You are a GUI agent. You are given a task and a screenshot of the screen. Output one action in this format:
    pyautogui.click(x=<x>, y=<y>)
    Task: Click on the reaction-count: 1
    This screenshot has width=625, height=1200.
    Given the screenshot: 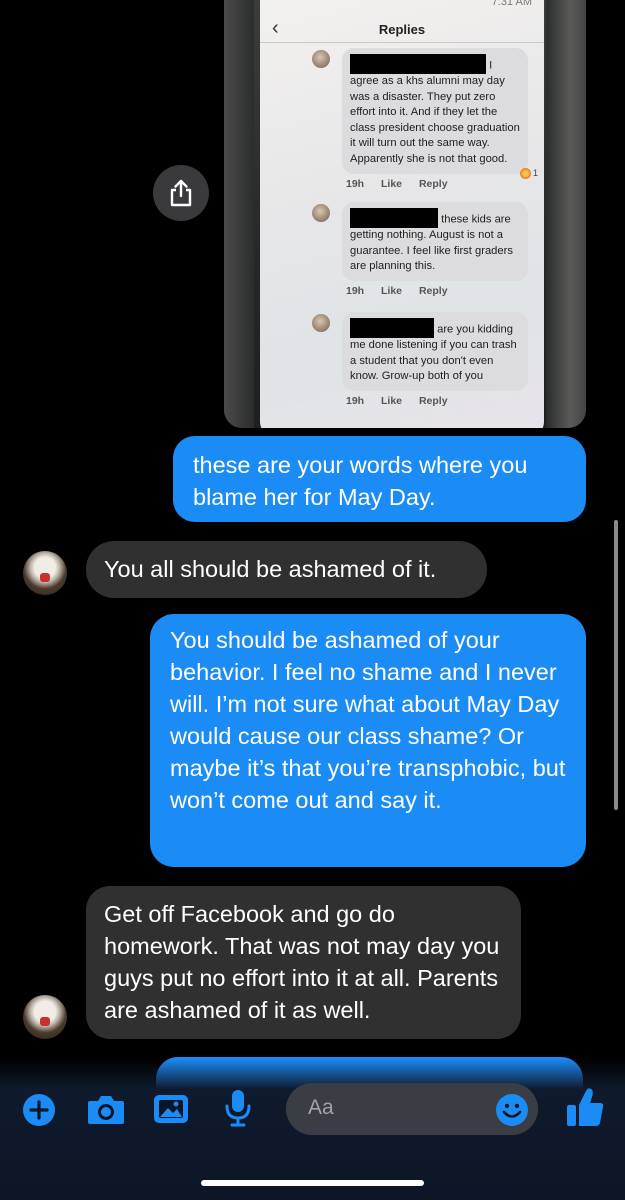 What is the action you would take?
    pyautogui.click(x=535, y=172)
    